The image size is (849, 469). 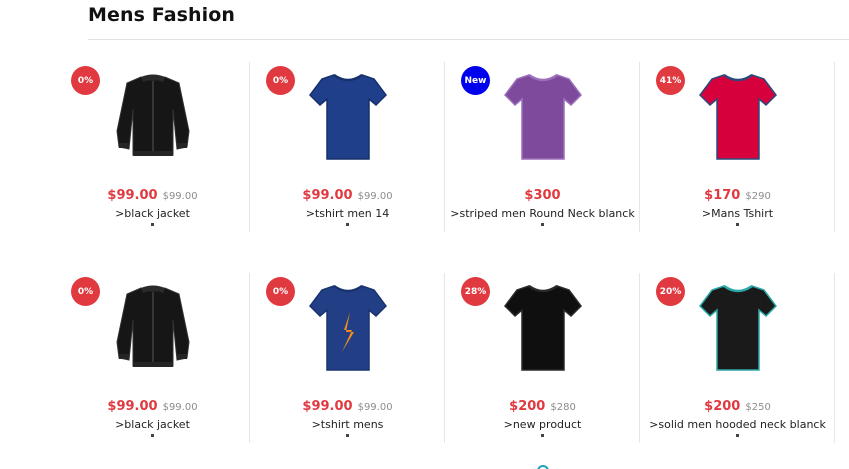 I want to click on product-card: 41% $170 $290 >Mans Tshirt, so click(x=737, y=147).